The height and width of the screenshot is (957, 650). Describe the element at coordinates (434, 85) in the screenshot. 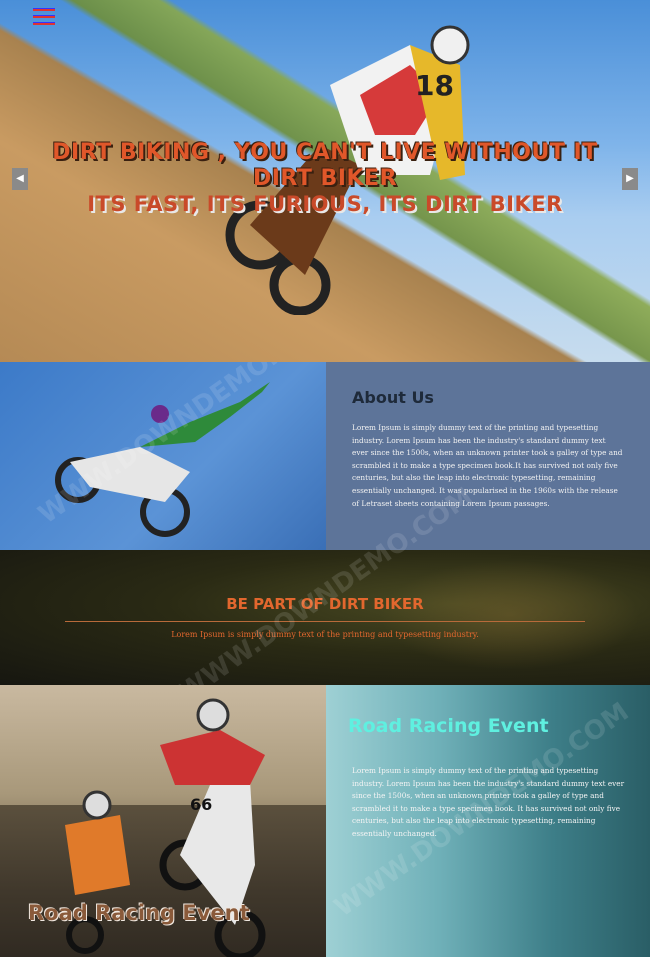

I see `svg-text: 18` at that location.